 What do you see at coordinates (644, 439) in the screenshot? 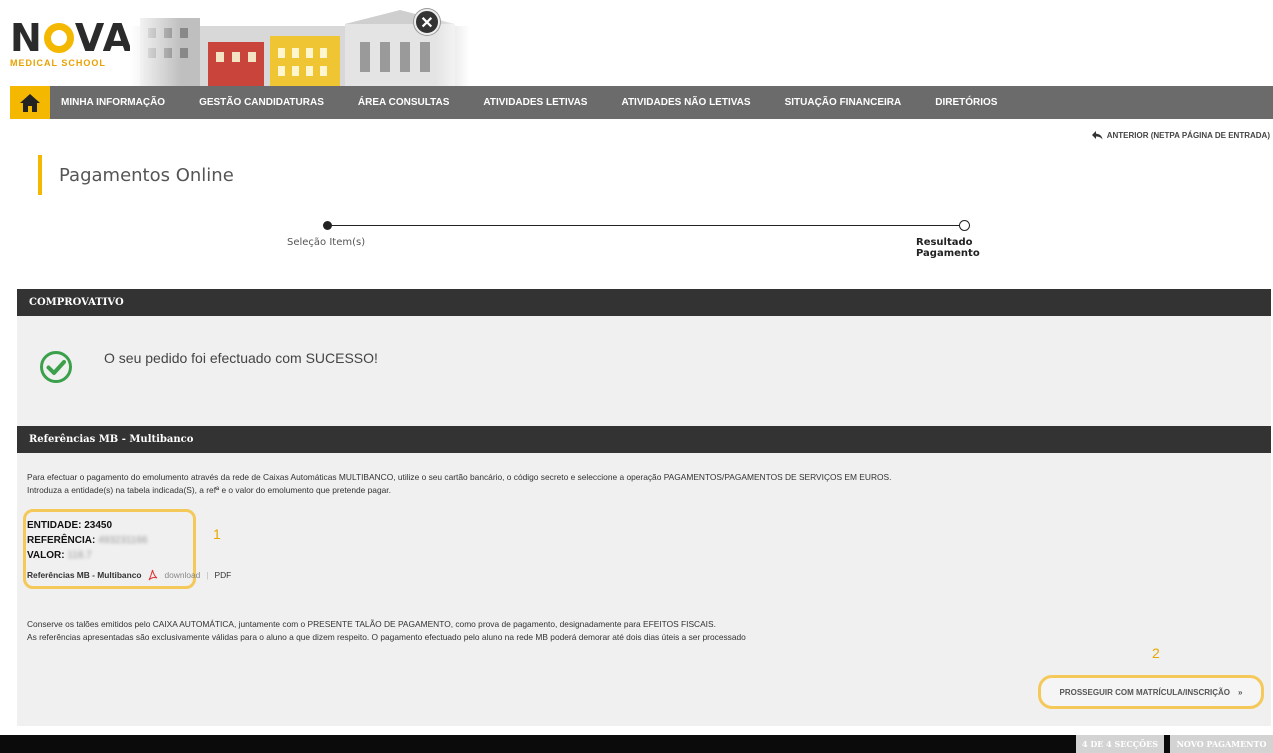
I see `mb-header: Referências MB - Multibanco` at bounding box center [644, 439].